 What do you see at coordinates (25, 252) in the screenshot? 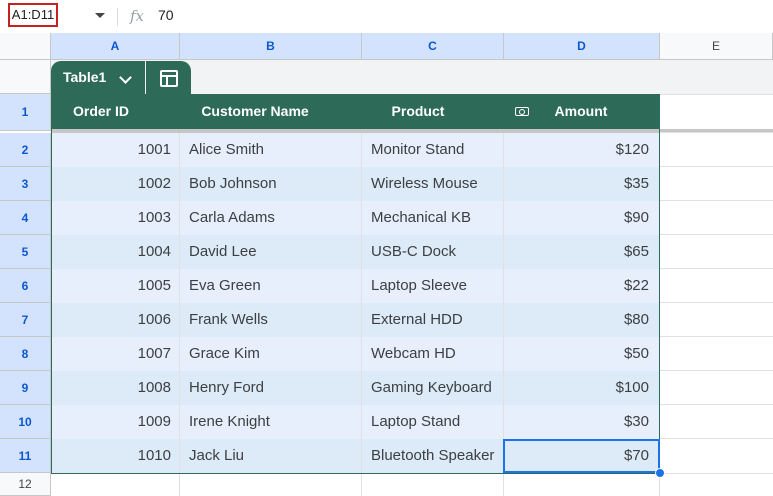
I see `row-header-5: 5` at bounding box center [25, 252].